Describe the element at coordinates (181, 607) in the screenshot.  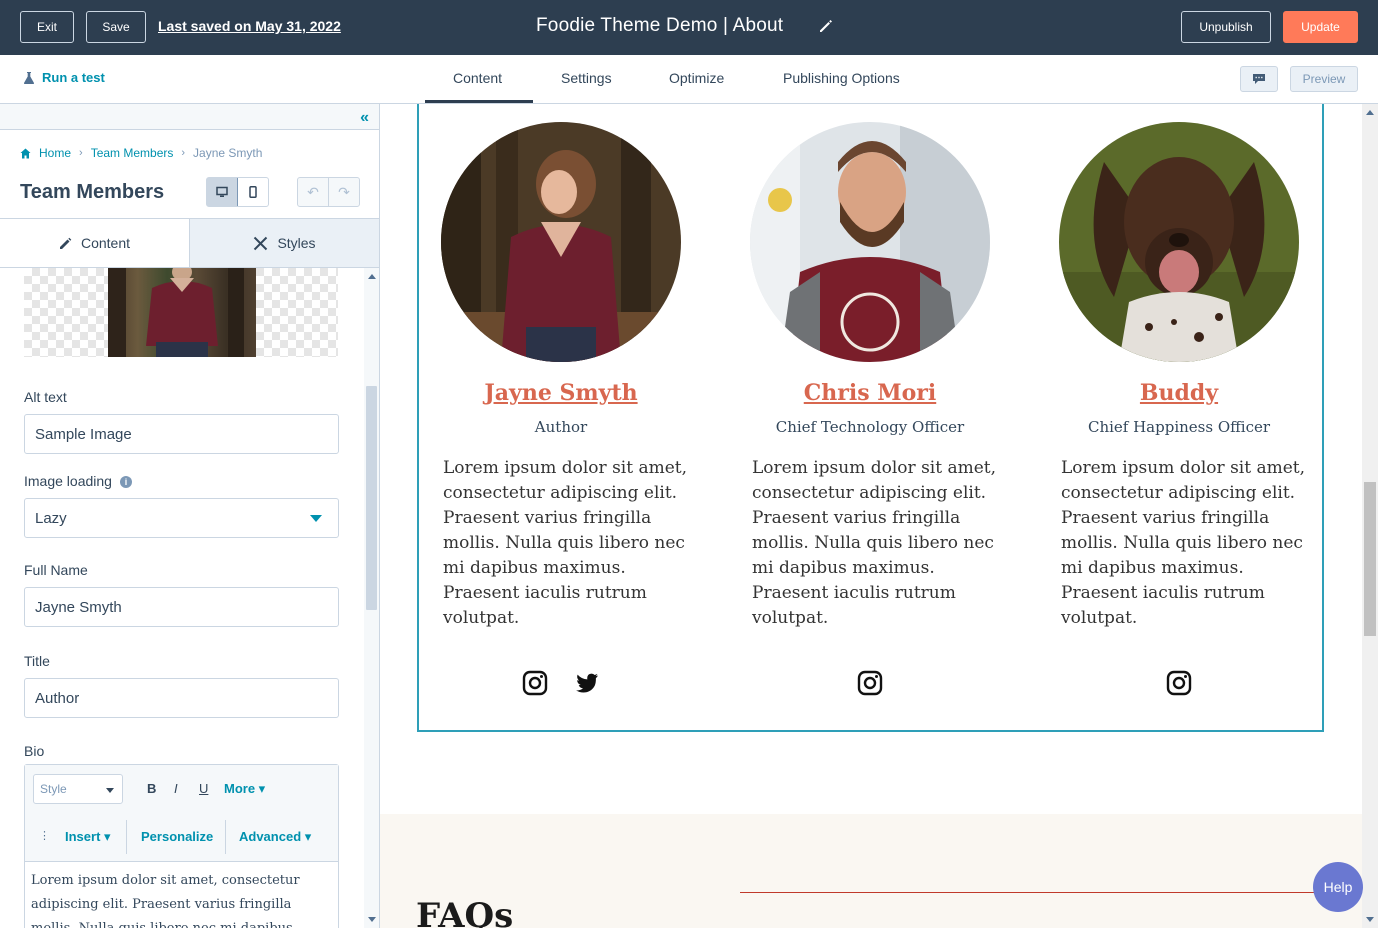
I see `full-name-input: Jayne Smyth` at that location.